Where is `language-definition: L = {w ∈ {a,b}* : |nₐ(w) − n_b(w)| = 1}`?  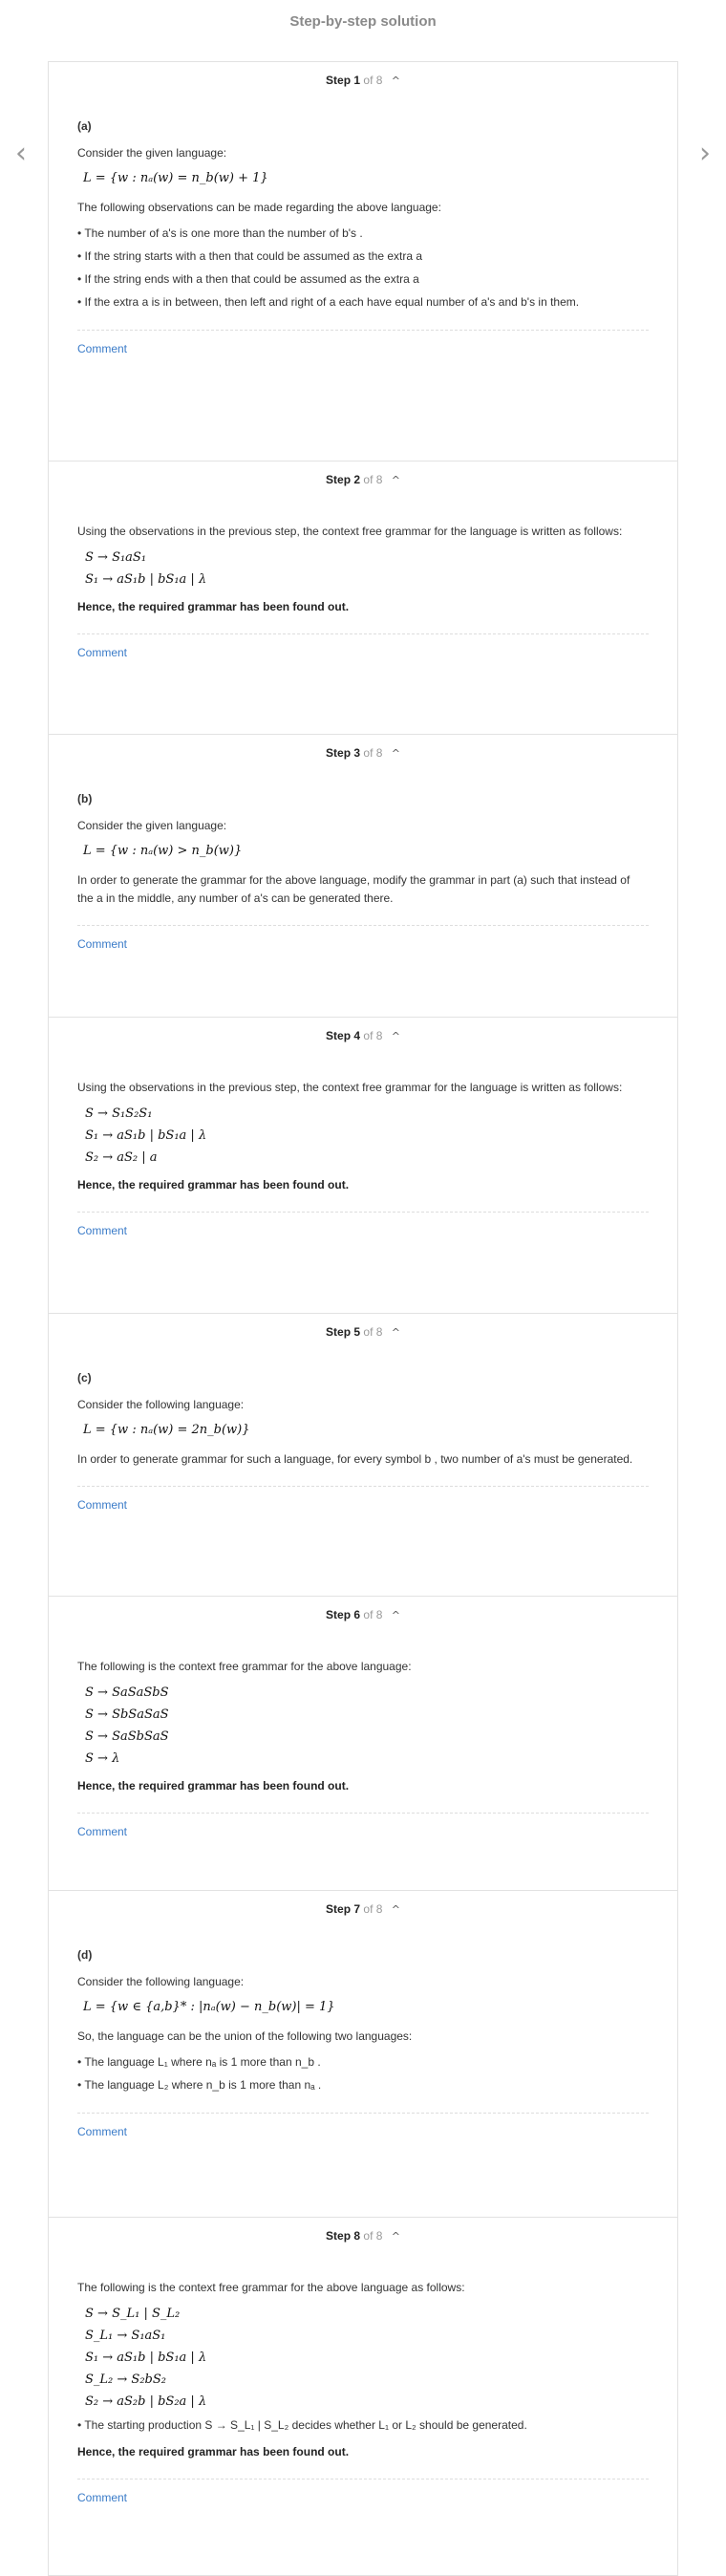
language-definition: L = {w ∈ {a,b}* : |nₐ(w) − n_b(w)| = 1} is located at coordinates (209, 2007).